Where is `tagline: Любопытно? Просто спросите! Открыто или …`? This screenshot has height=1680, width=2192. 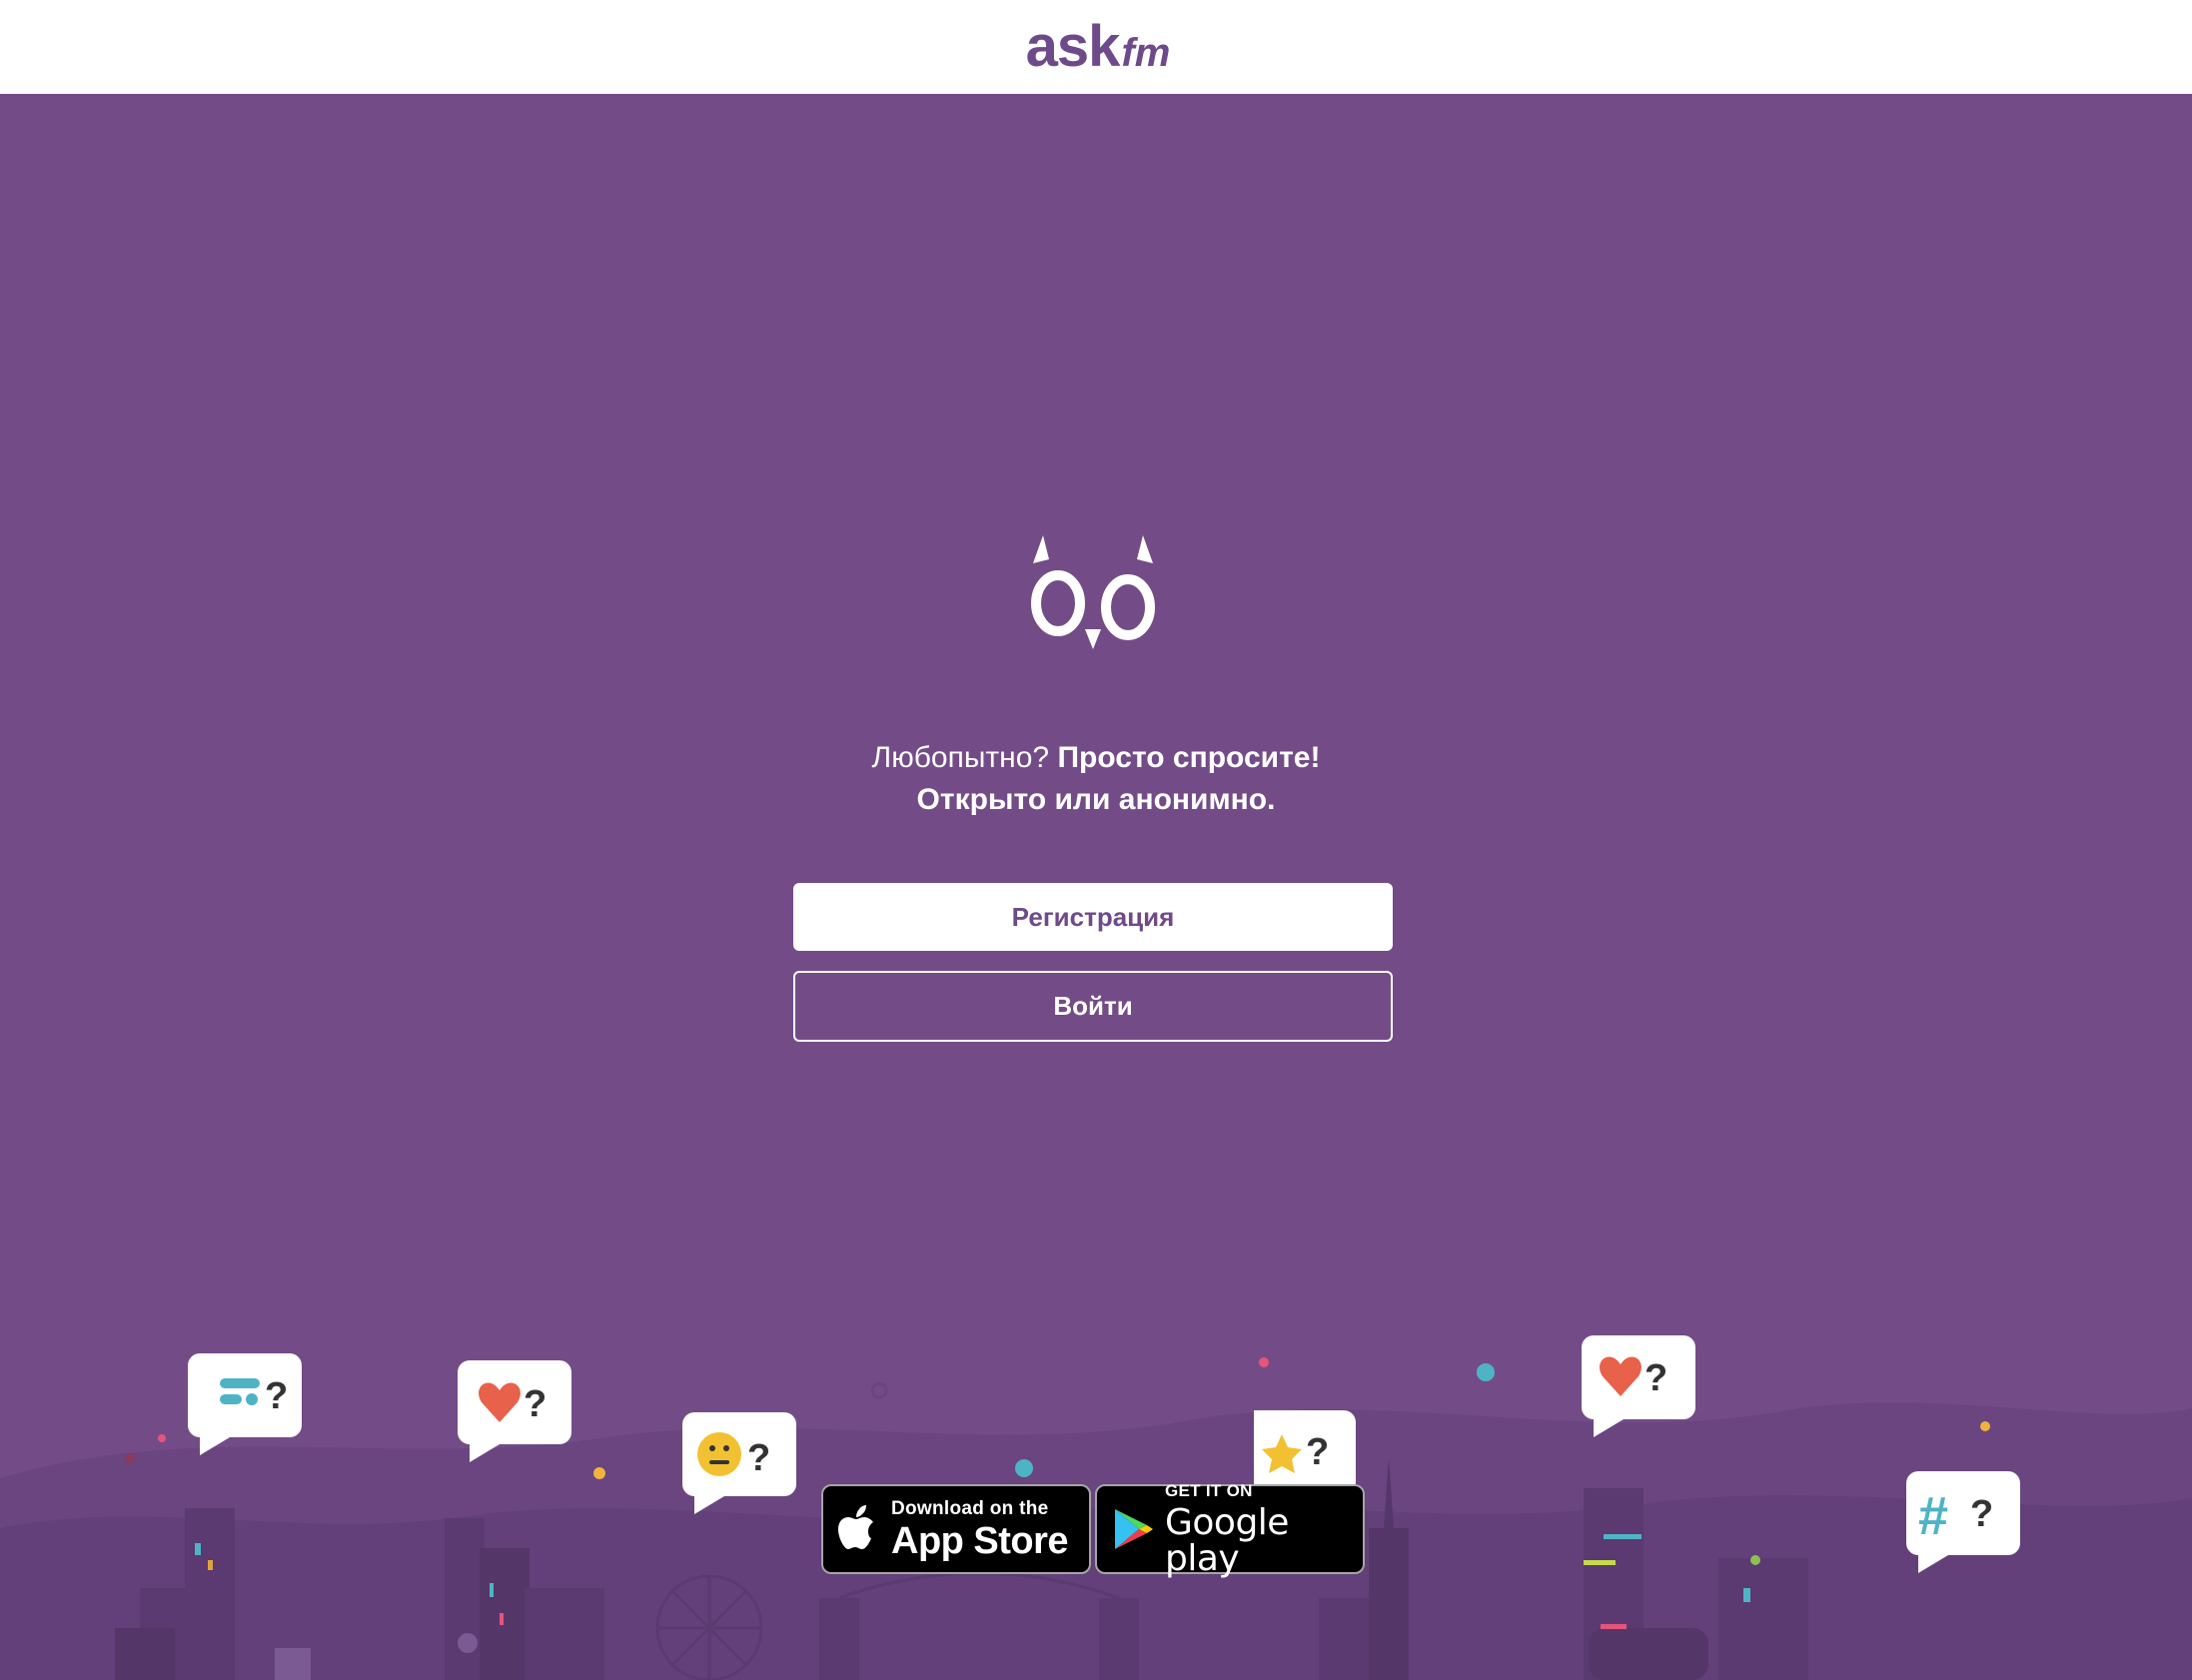 tagline: Любопытно? Просто спросите! Открыто или … is located at coordinates (1096, 779).